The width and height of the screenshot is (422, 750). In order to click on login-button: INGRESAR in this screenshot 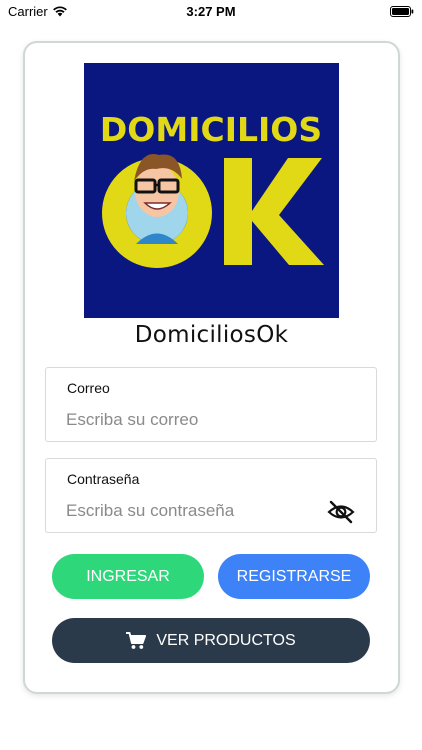, I will do `click(128, 576)`.